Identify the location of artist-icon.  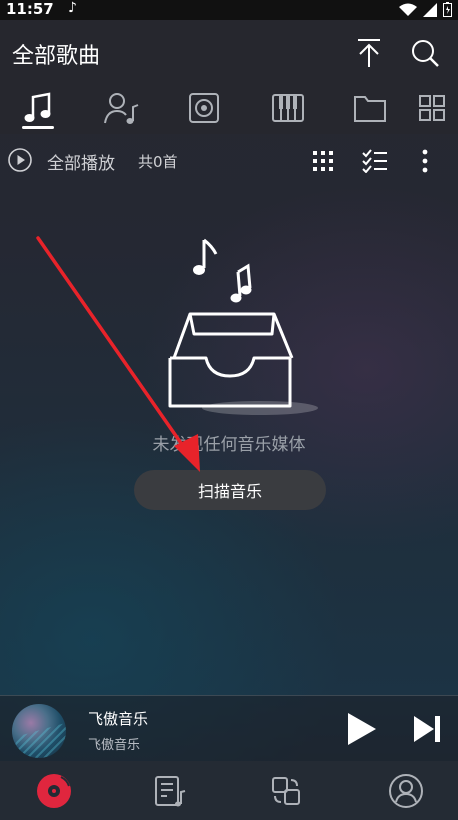
(121, 108).